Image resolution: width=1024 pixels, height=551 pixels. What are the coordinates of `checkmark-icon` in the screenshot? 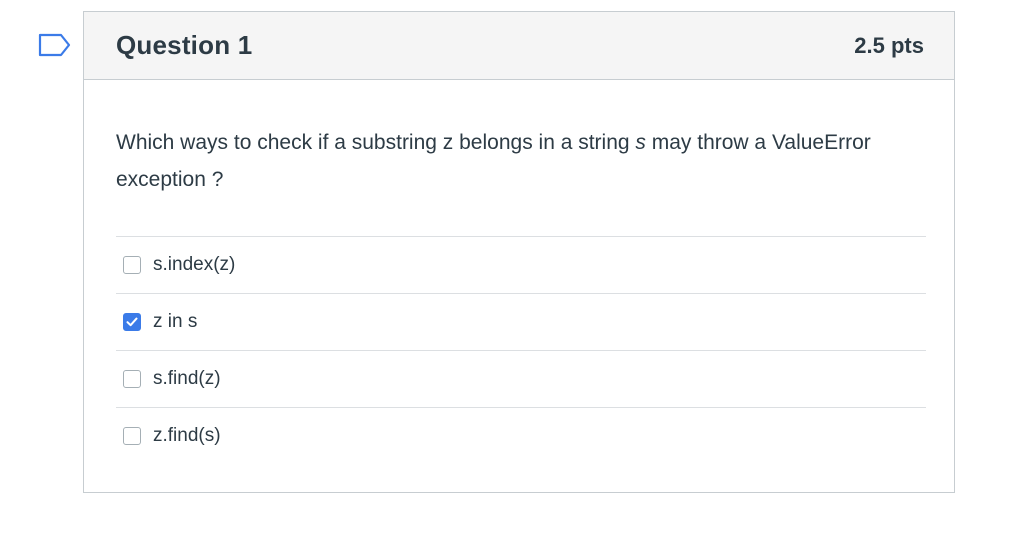 It's located at (132, 322).